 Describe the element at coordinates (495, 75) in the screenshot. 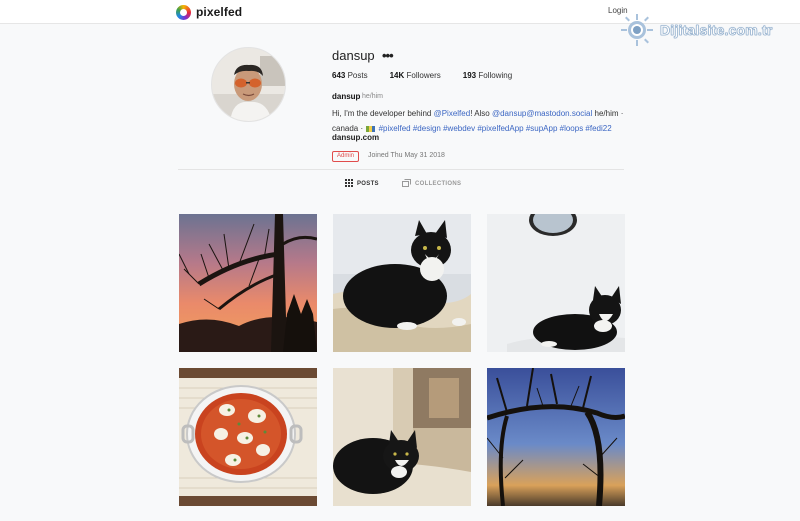

I see `stat-following-label: Following` at that location.